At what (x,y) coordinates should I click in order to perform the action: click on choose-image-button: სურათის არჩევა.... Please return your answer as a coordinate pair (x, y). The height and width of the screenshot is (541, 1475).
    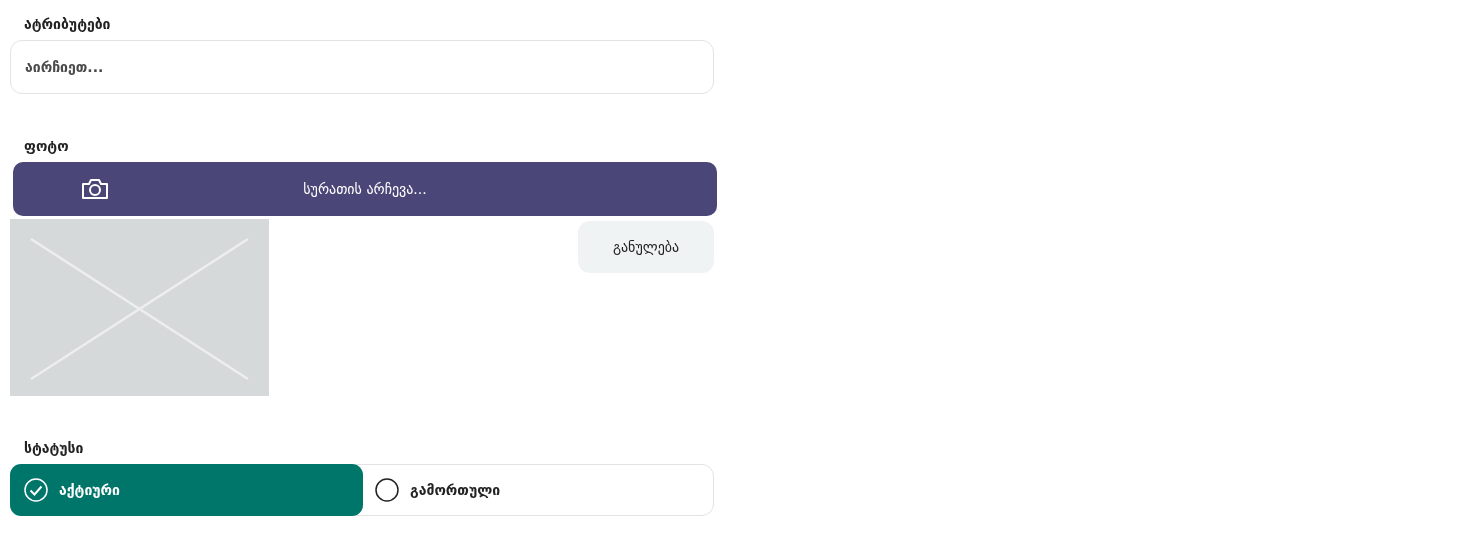
    Looking at the image, I should click on (365, 189).